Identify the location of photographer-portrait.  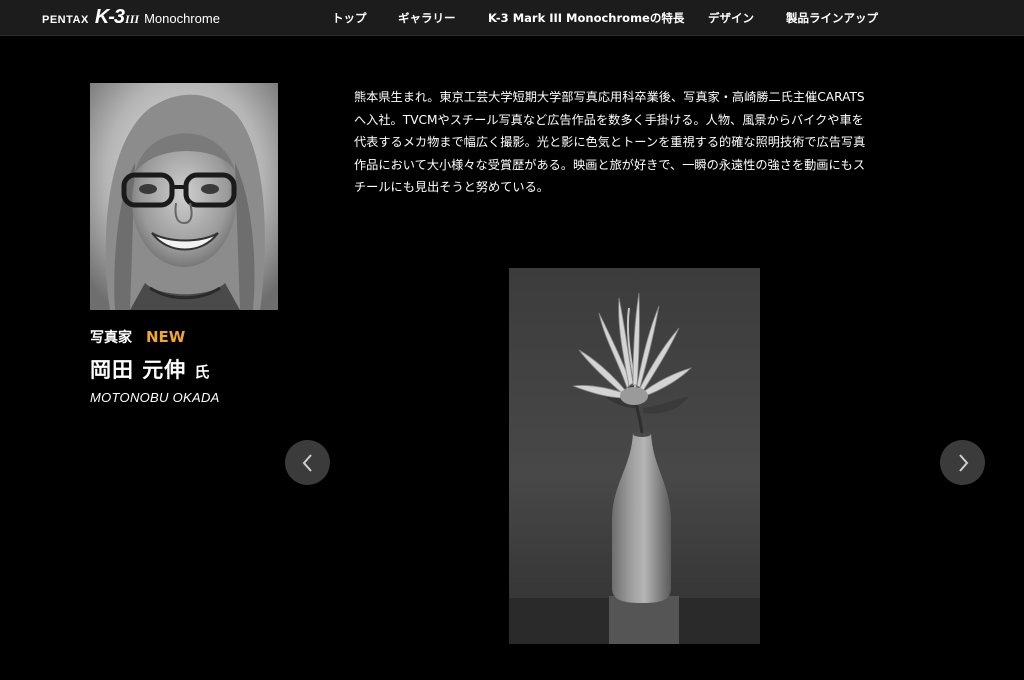
(184, 196).